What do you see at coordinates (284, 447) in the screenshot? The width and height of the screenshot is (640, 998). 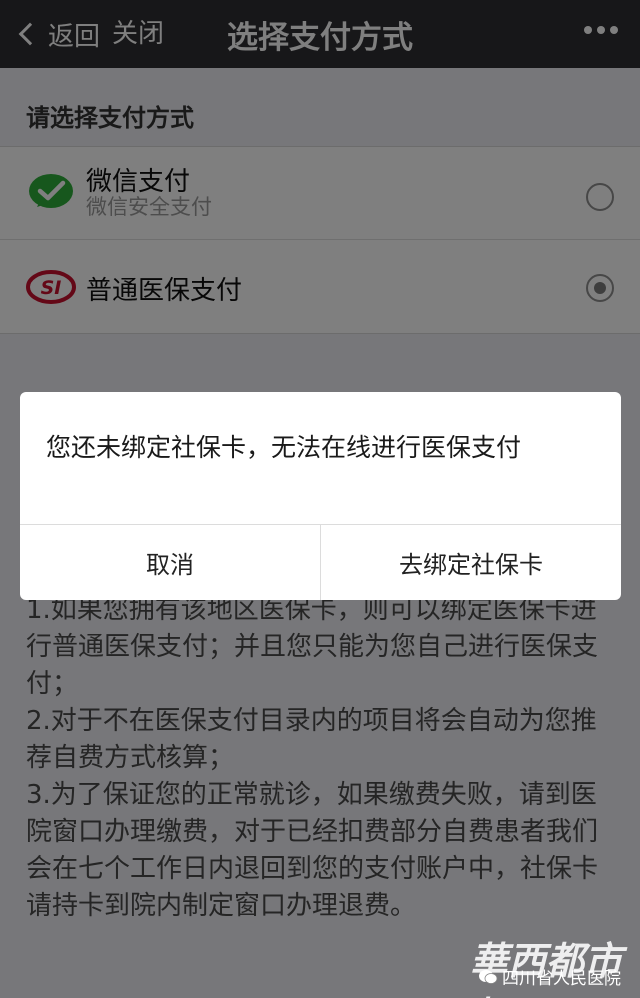 I see `dialog-message: 您还未绑定社保卡，无法在线进行医保支付` at bounding box center [284, 447].